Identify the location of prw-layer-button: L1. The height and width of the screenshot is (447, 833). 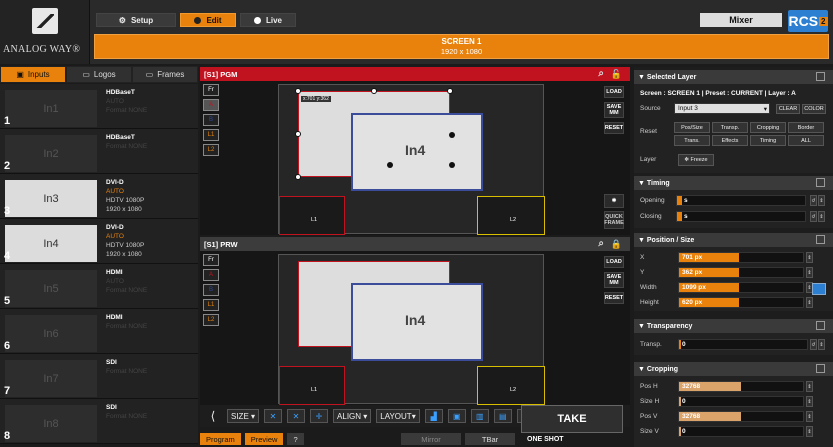
(211, 305).